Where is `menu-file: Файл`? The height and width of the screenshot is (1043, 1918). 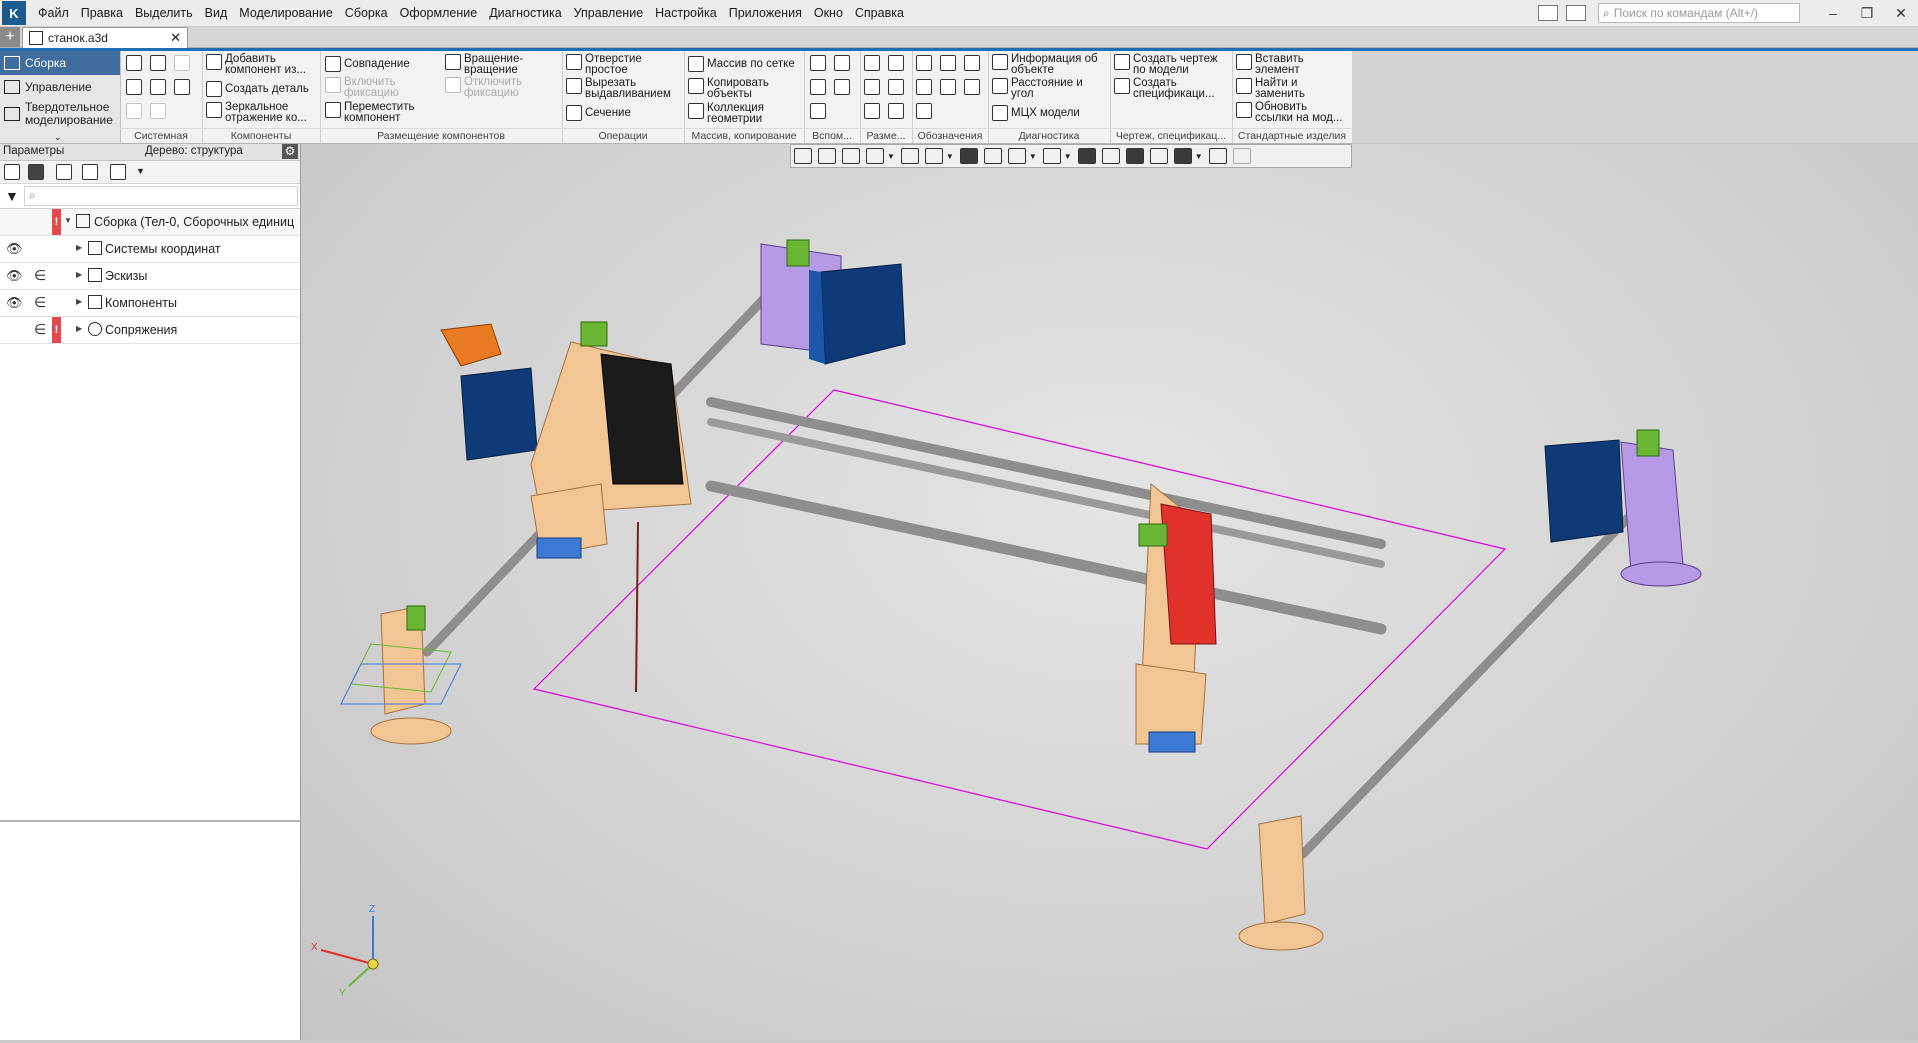
menu-file: Файл is located at coordinates (53, 13).